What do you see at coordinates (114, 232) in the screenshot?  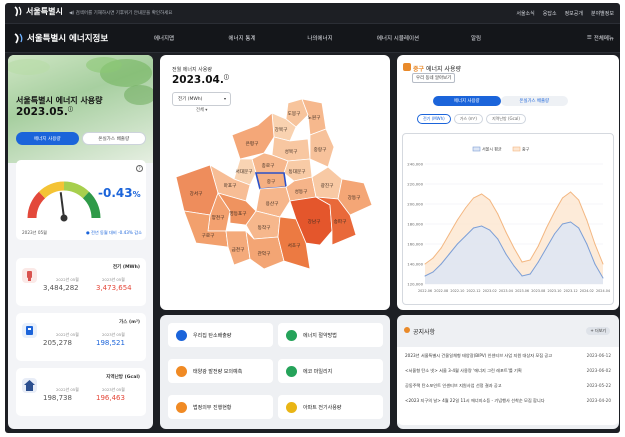 I see `gauge-compare-text: ● 전년 동월 대비 -0.43% 감소` at bounding box center [114, 232].